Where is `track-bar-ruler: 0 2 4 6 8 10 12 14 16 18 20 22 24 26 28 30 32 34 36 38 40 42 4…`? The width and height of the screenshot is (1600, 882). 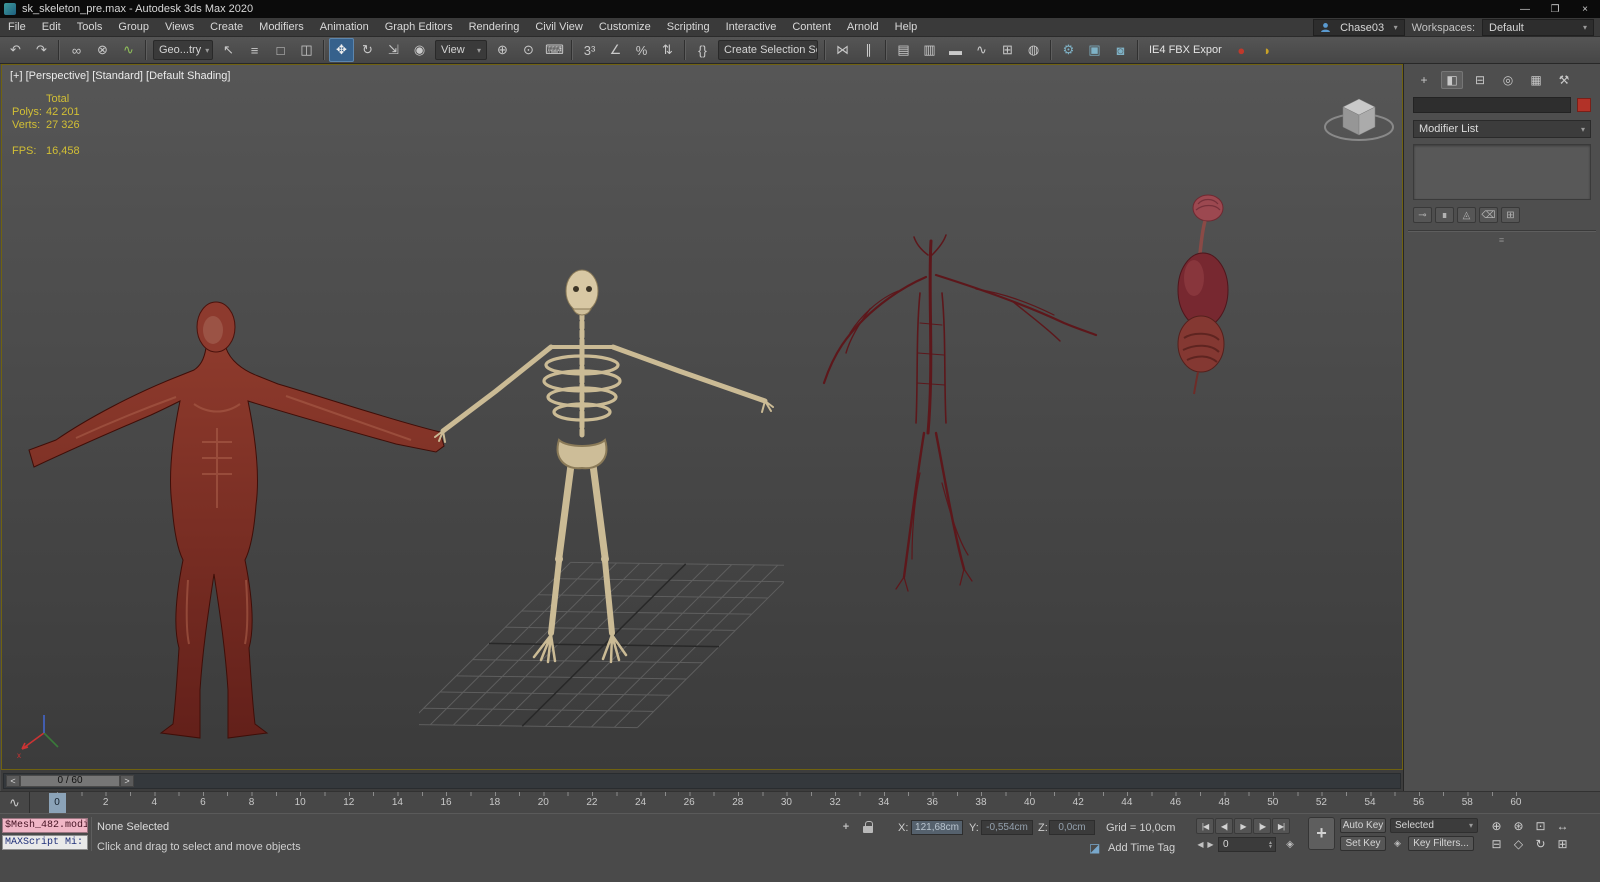
track-bar-ruler: 0 2 4 6 8 10 12 14 16 18 20 22 24 26 28 30 32 34 36 38 40 42 4… is located at coordinates (815, 803).